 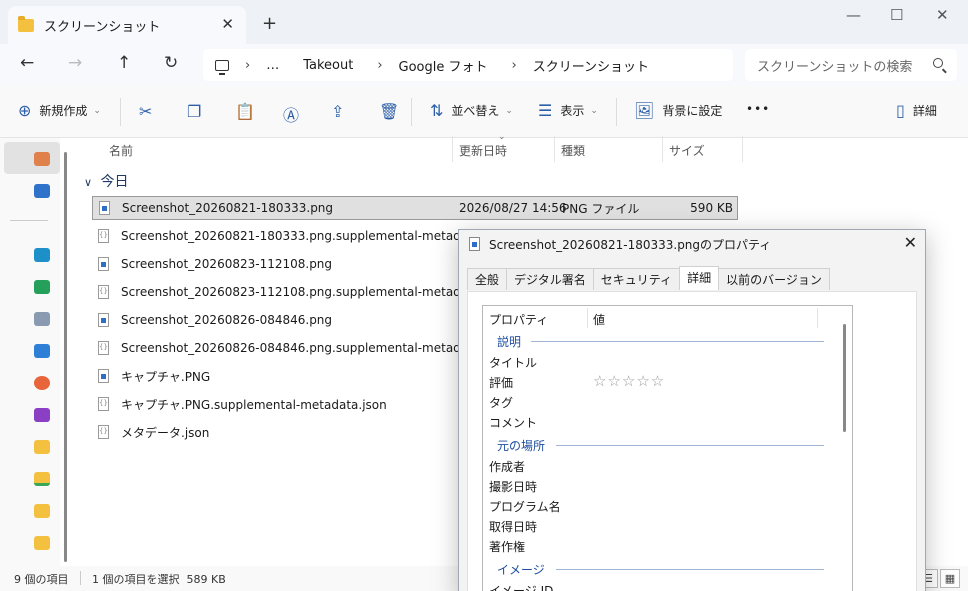 What do you see at coordinates (774, 279) in the screenshot?
I see `tab-previous-versions: 以前のバージョン` at bounding box center [774, 279].